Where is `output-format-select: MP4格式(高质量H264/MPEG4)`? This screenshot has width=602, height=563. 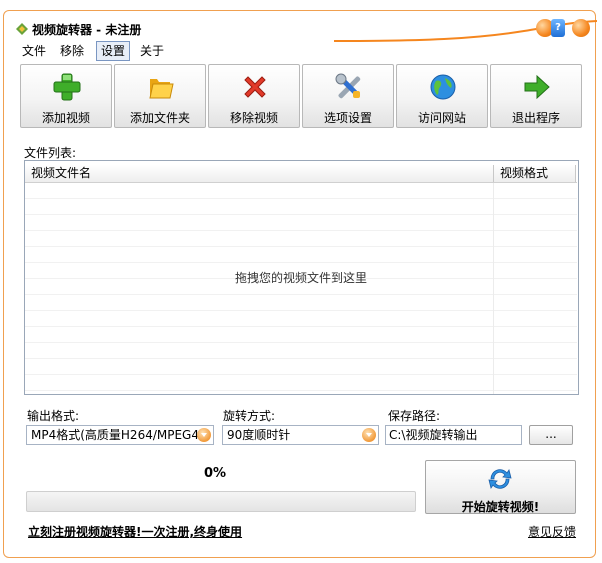
output-format-select: MP4格式(高质量H264/MPEG4) is located at coordinates (120, 435).